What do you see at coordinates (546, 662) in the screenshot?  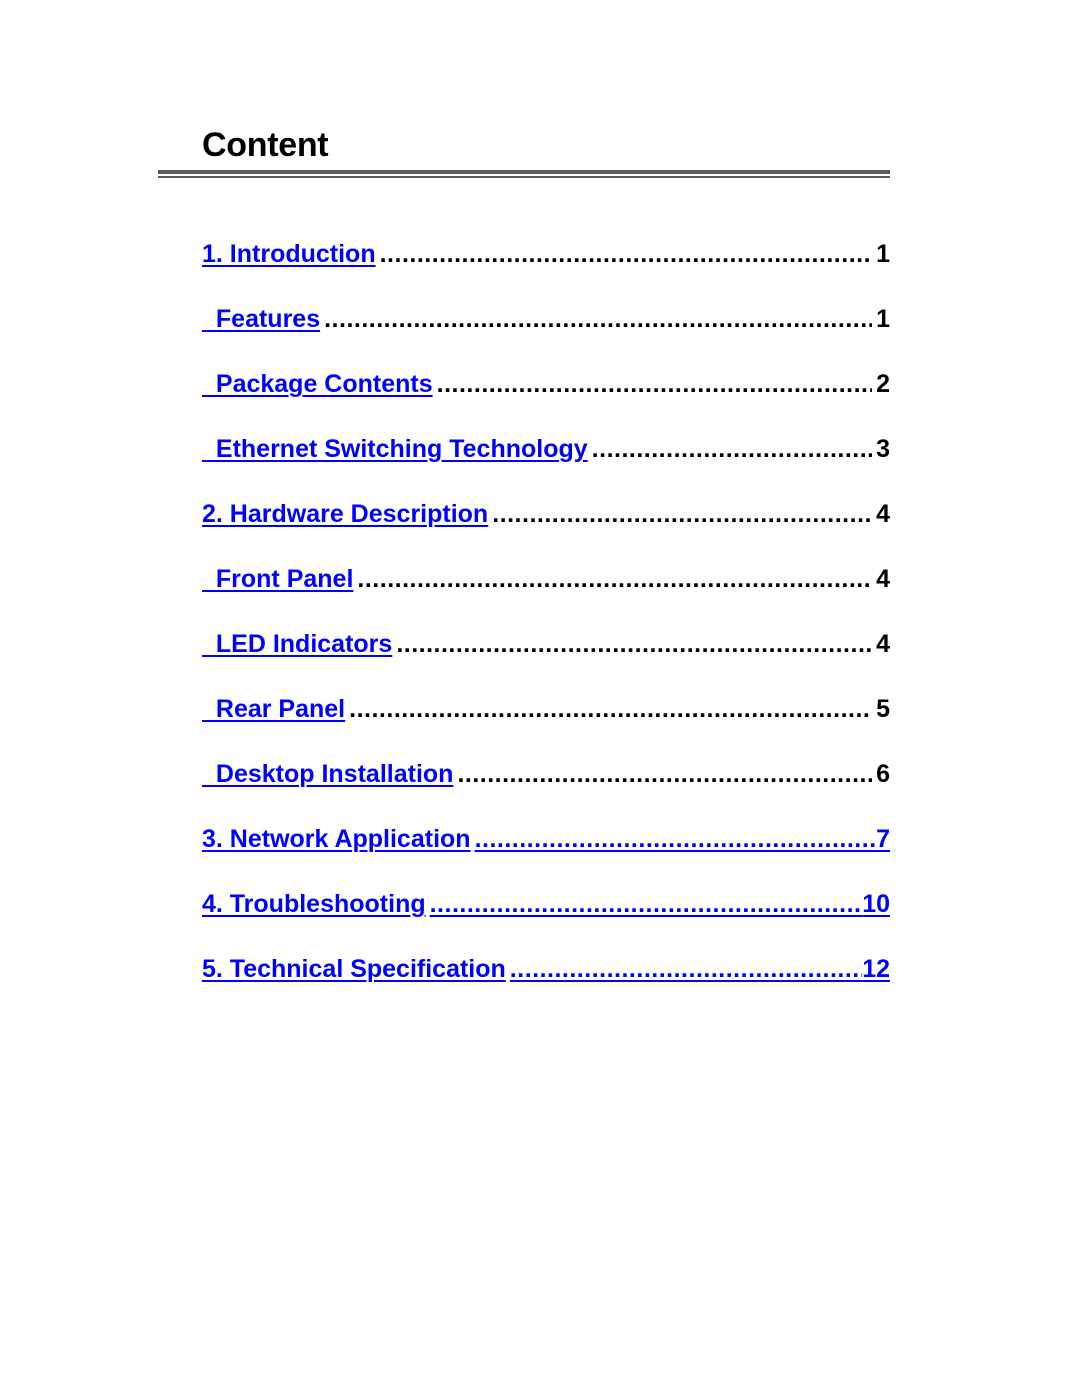 I see `toc-entry-led-indicators: LED Indicators 4` at bounding box center [546, 662].